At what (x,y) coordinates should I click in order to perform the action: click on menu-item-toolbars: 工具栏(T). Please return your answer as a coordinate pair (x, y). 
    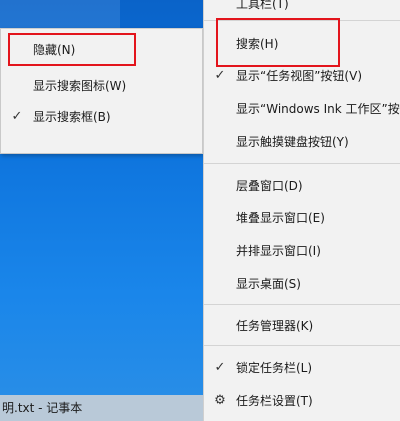
    Looking at the image, I should click on (302, 9).